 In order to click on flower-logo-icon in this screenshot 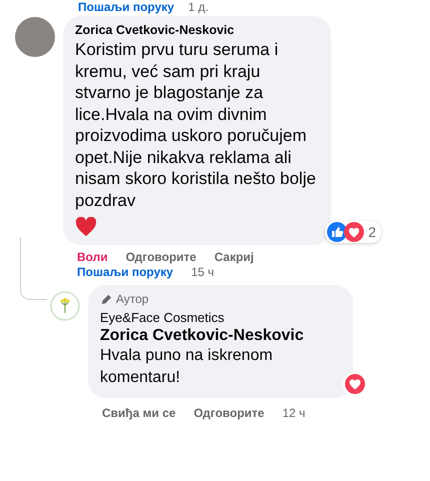, I will do `click(65, 306)`.